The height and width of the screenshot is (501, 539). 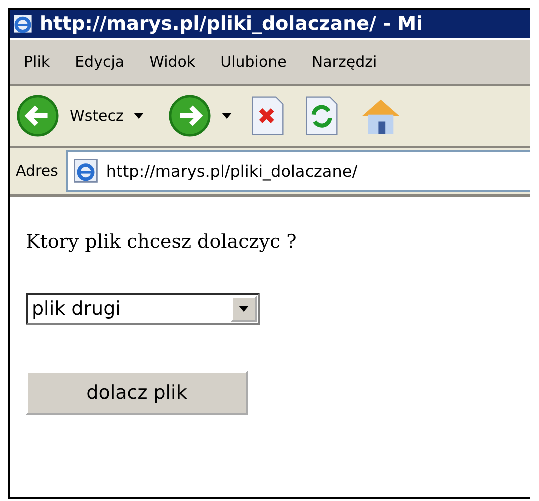 I want to click on address-field: http://marys.pl/pliki_dolaczane/, so click(x=298, y=171).